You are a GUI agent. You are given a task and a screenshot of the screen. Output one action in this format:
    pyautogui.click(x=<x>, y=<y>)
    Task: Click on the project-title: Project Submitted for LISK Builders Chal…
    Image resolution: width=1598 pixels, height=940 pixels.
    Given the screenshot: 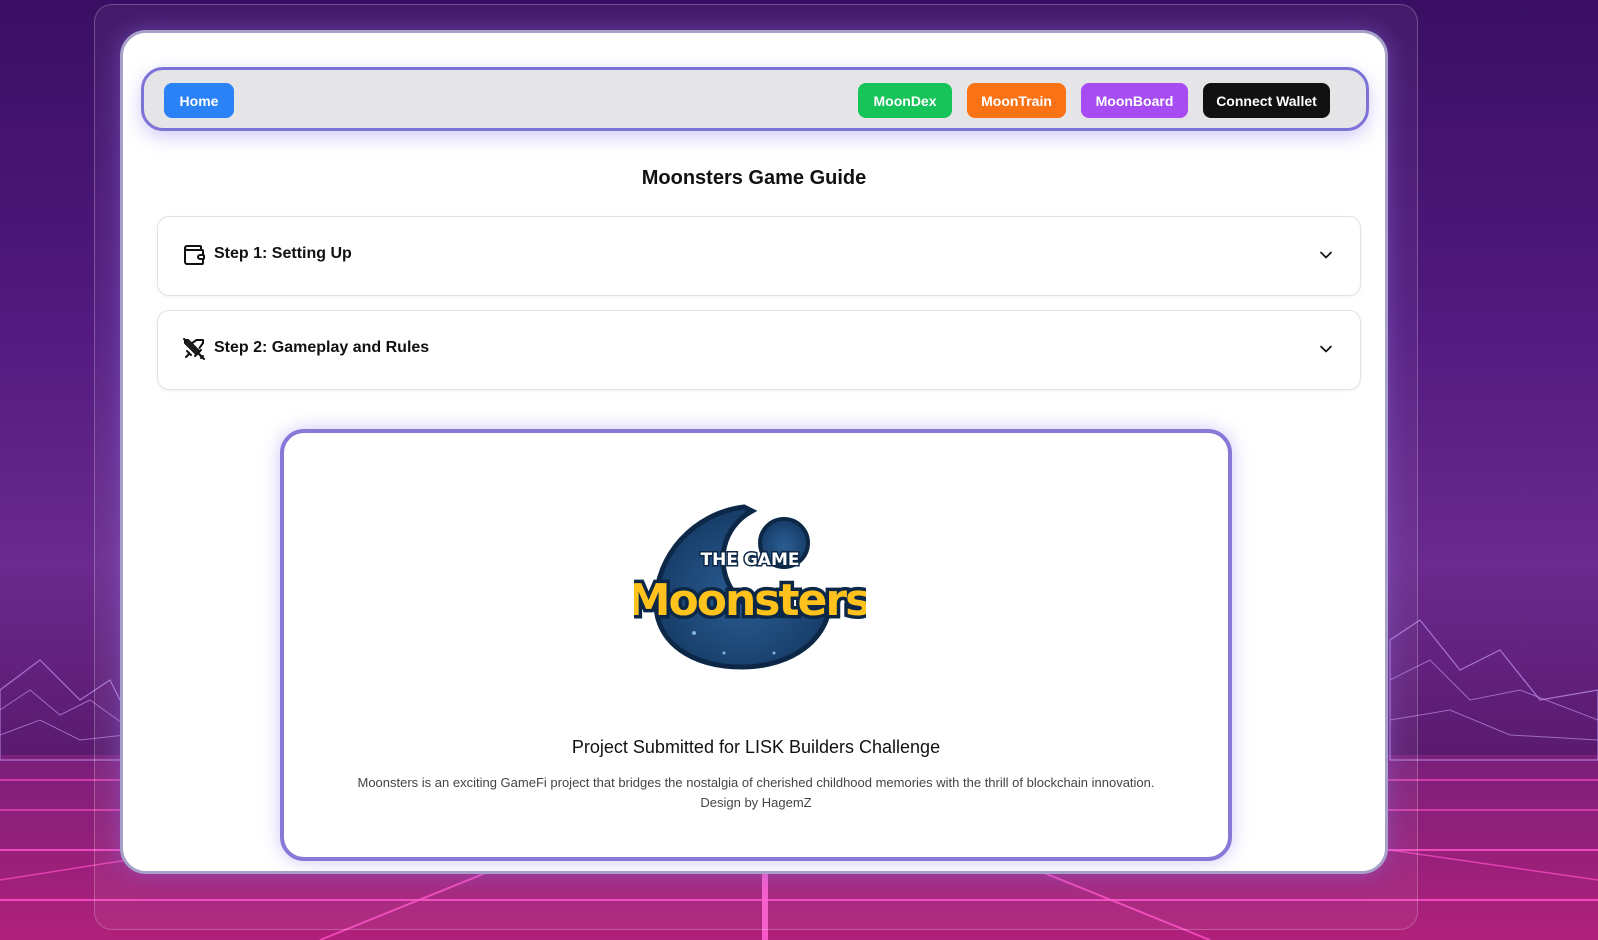 What is the action you would take?
    pyautogui.click(x=756, y=747)
    